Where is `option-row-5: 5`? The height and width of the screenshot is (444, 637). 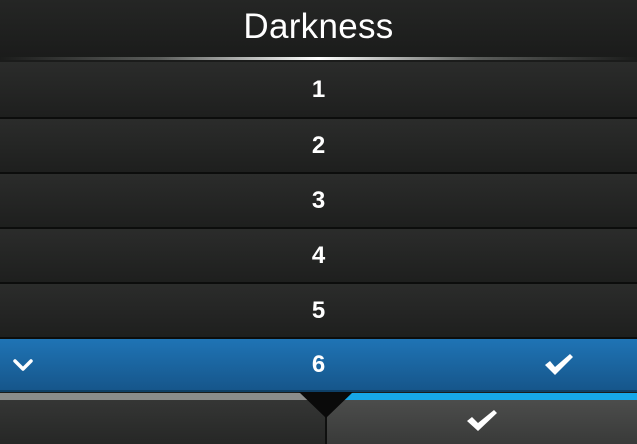
option-row-5: 5 is located at coordinates (318, 311).